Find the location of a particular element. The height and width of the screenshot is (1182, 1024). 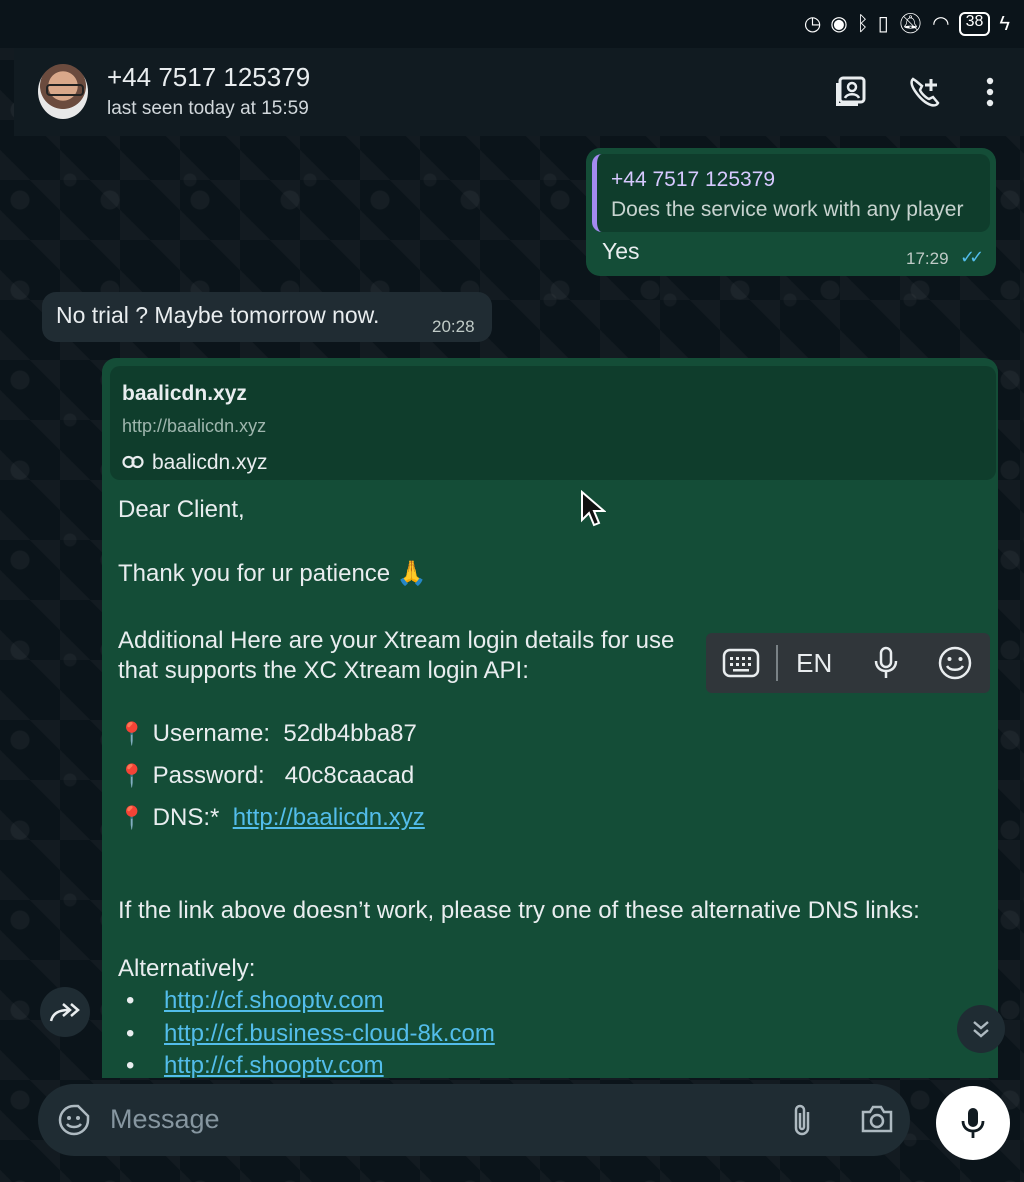

forward-button is located at coordinates (65, 1012).